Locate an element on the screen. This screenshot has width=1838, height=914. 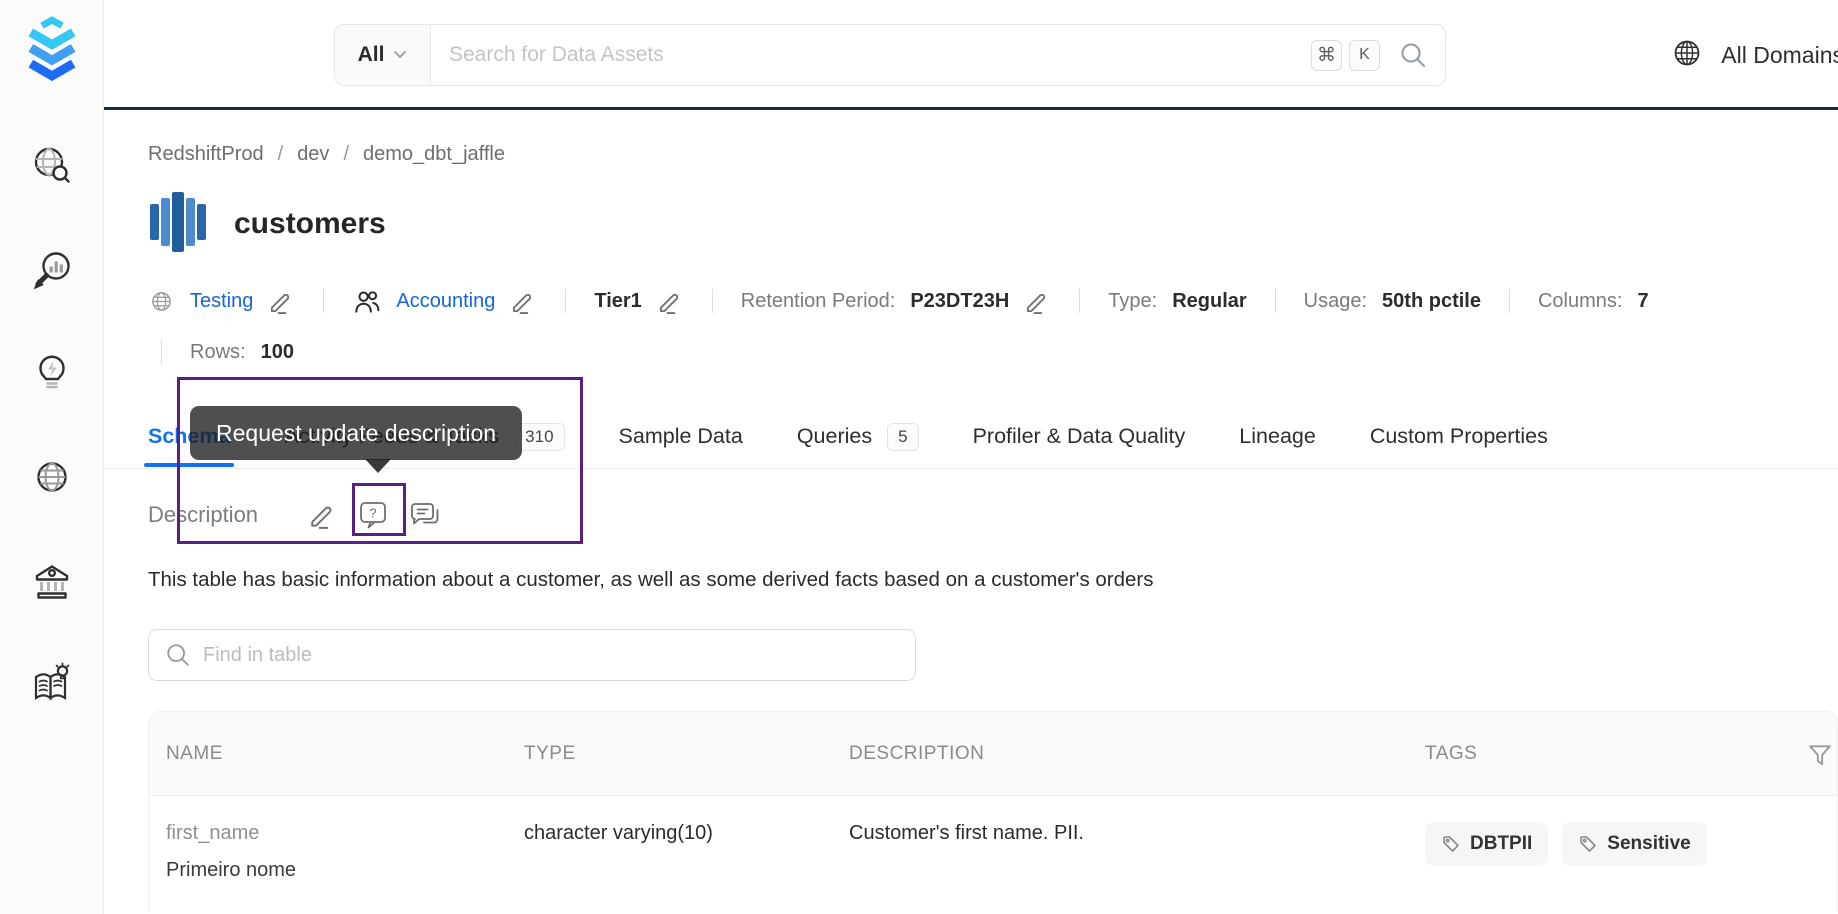
app-logo-icon is located at coordinates (52, 48).